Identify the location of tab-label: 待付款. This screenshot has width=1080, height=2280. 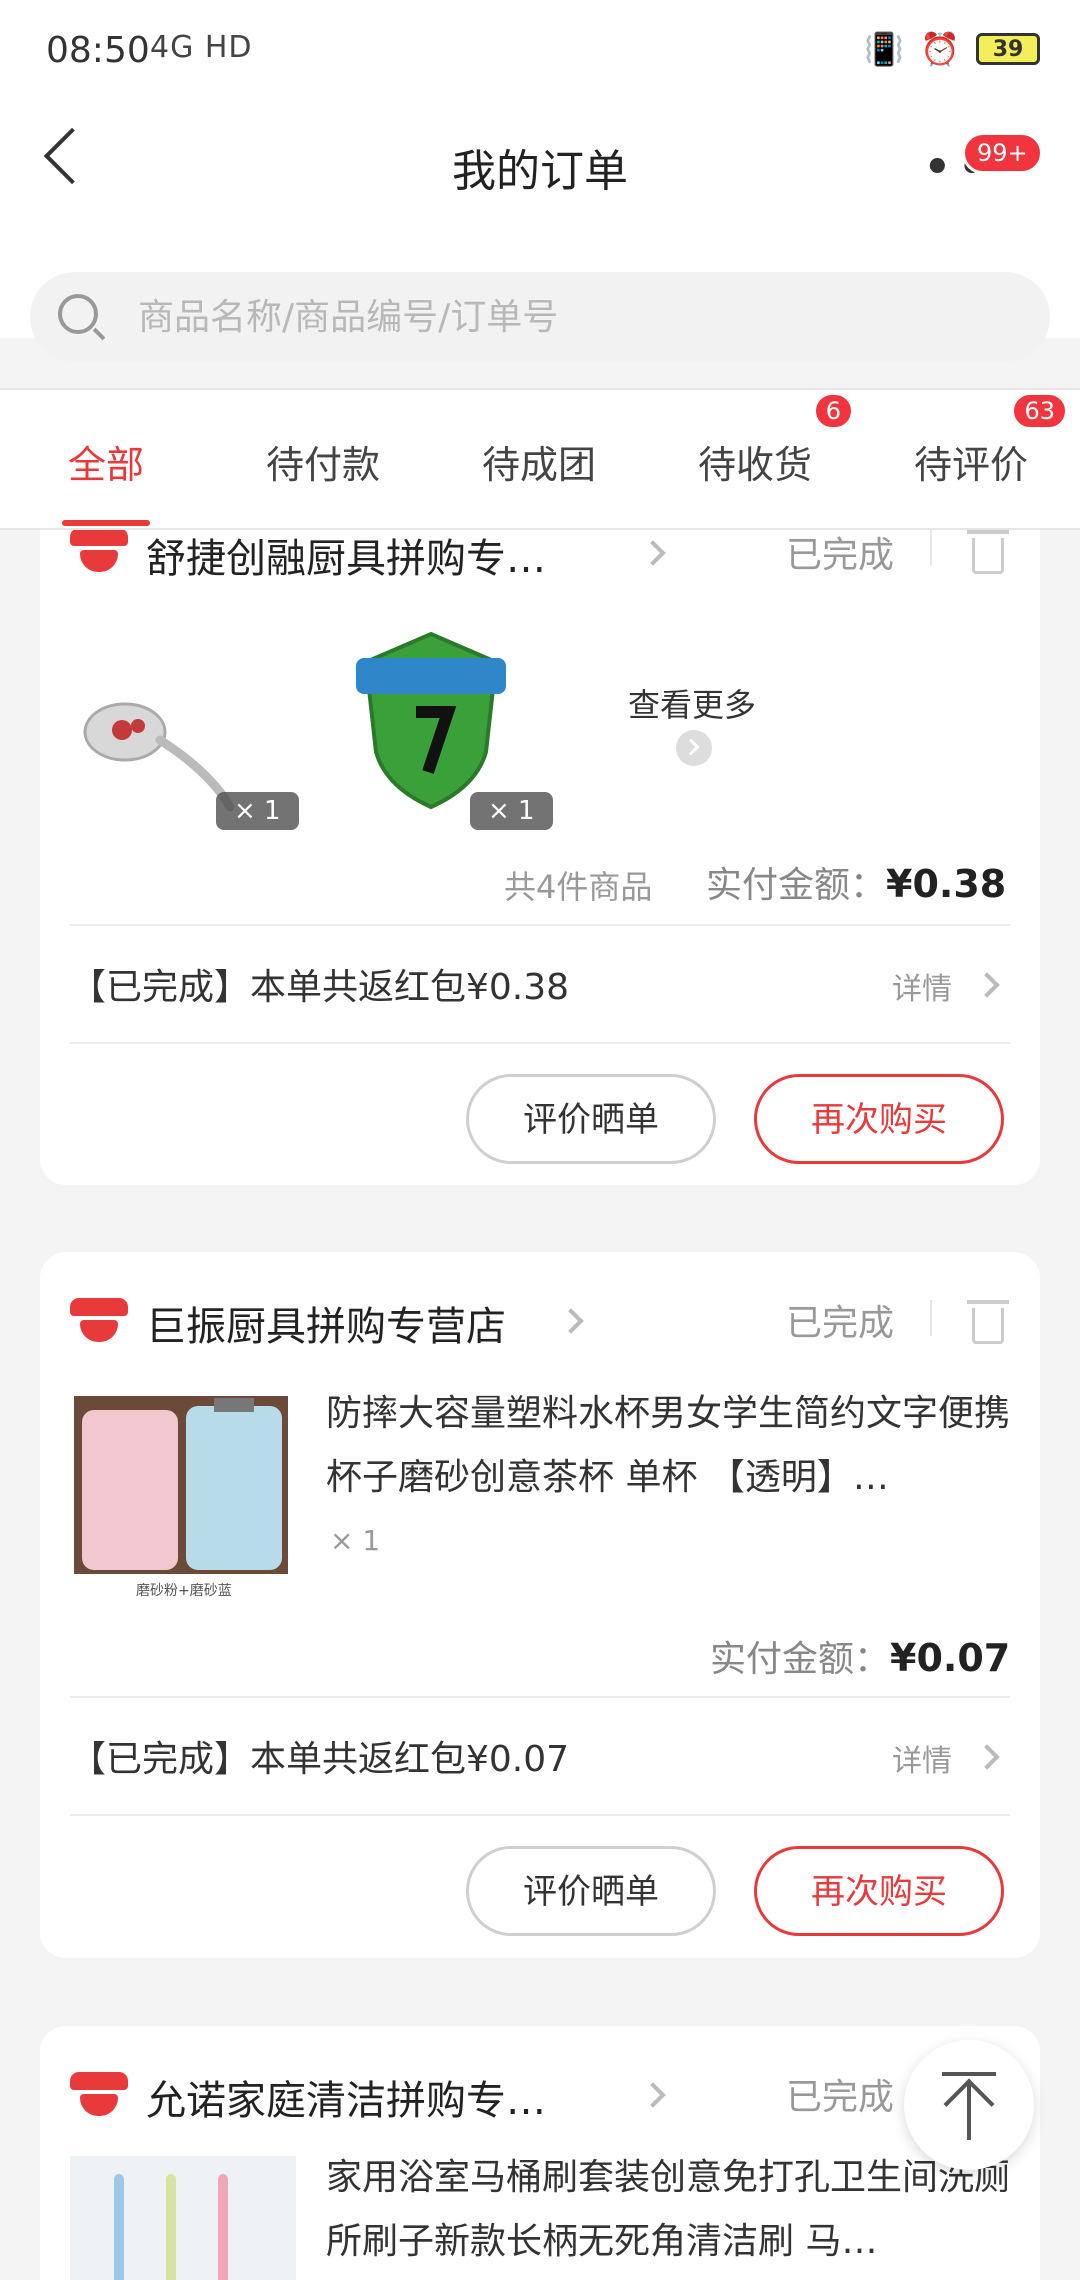
(323, 465).